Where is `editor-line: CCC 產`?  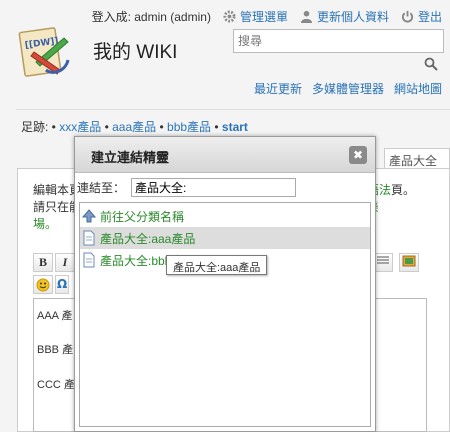 editor-line: CCC 產 is located at coordinates (56, 385).